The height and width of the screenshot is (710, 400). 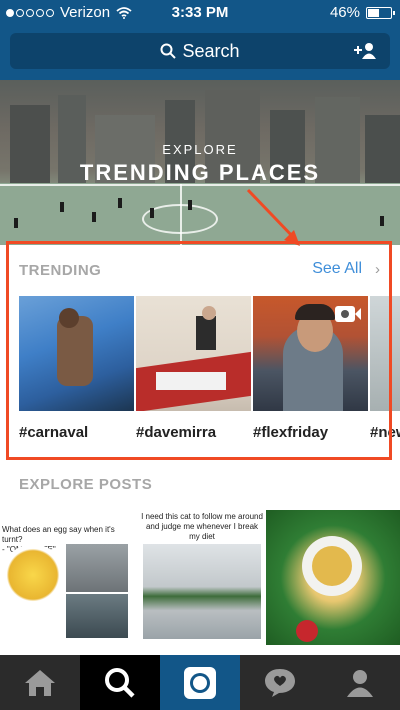 What do you see at coordinates (200, 13) in the screenshot?
I see `status-bar: Verizon 3:33 PM 46%` at bounding box center [200, 13].